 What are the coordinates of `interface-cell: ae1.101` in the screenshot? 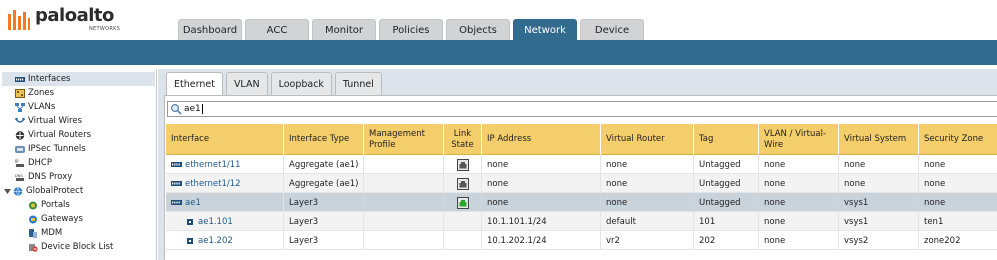 It's located at (225, 221).